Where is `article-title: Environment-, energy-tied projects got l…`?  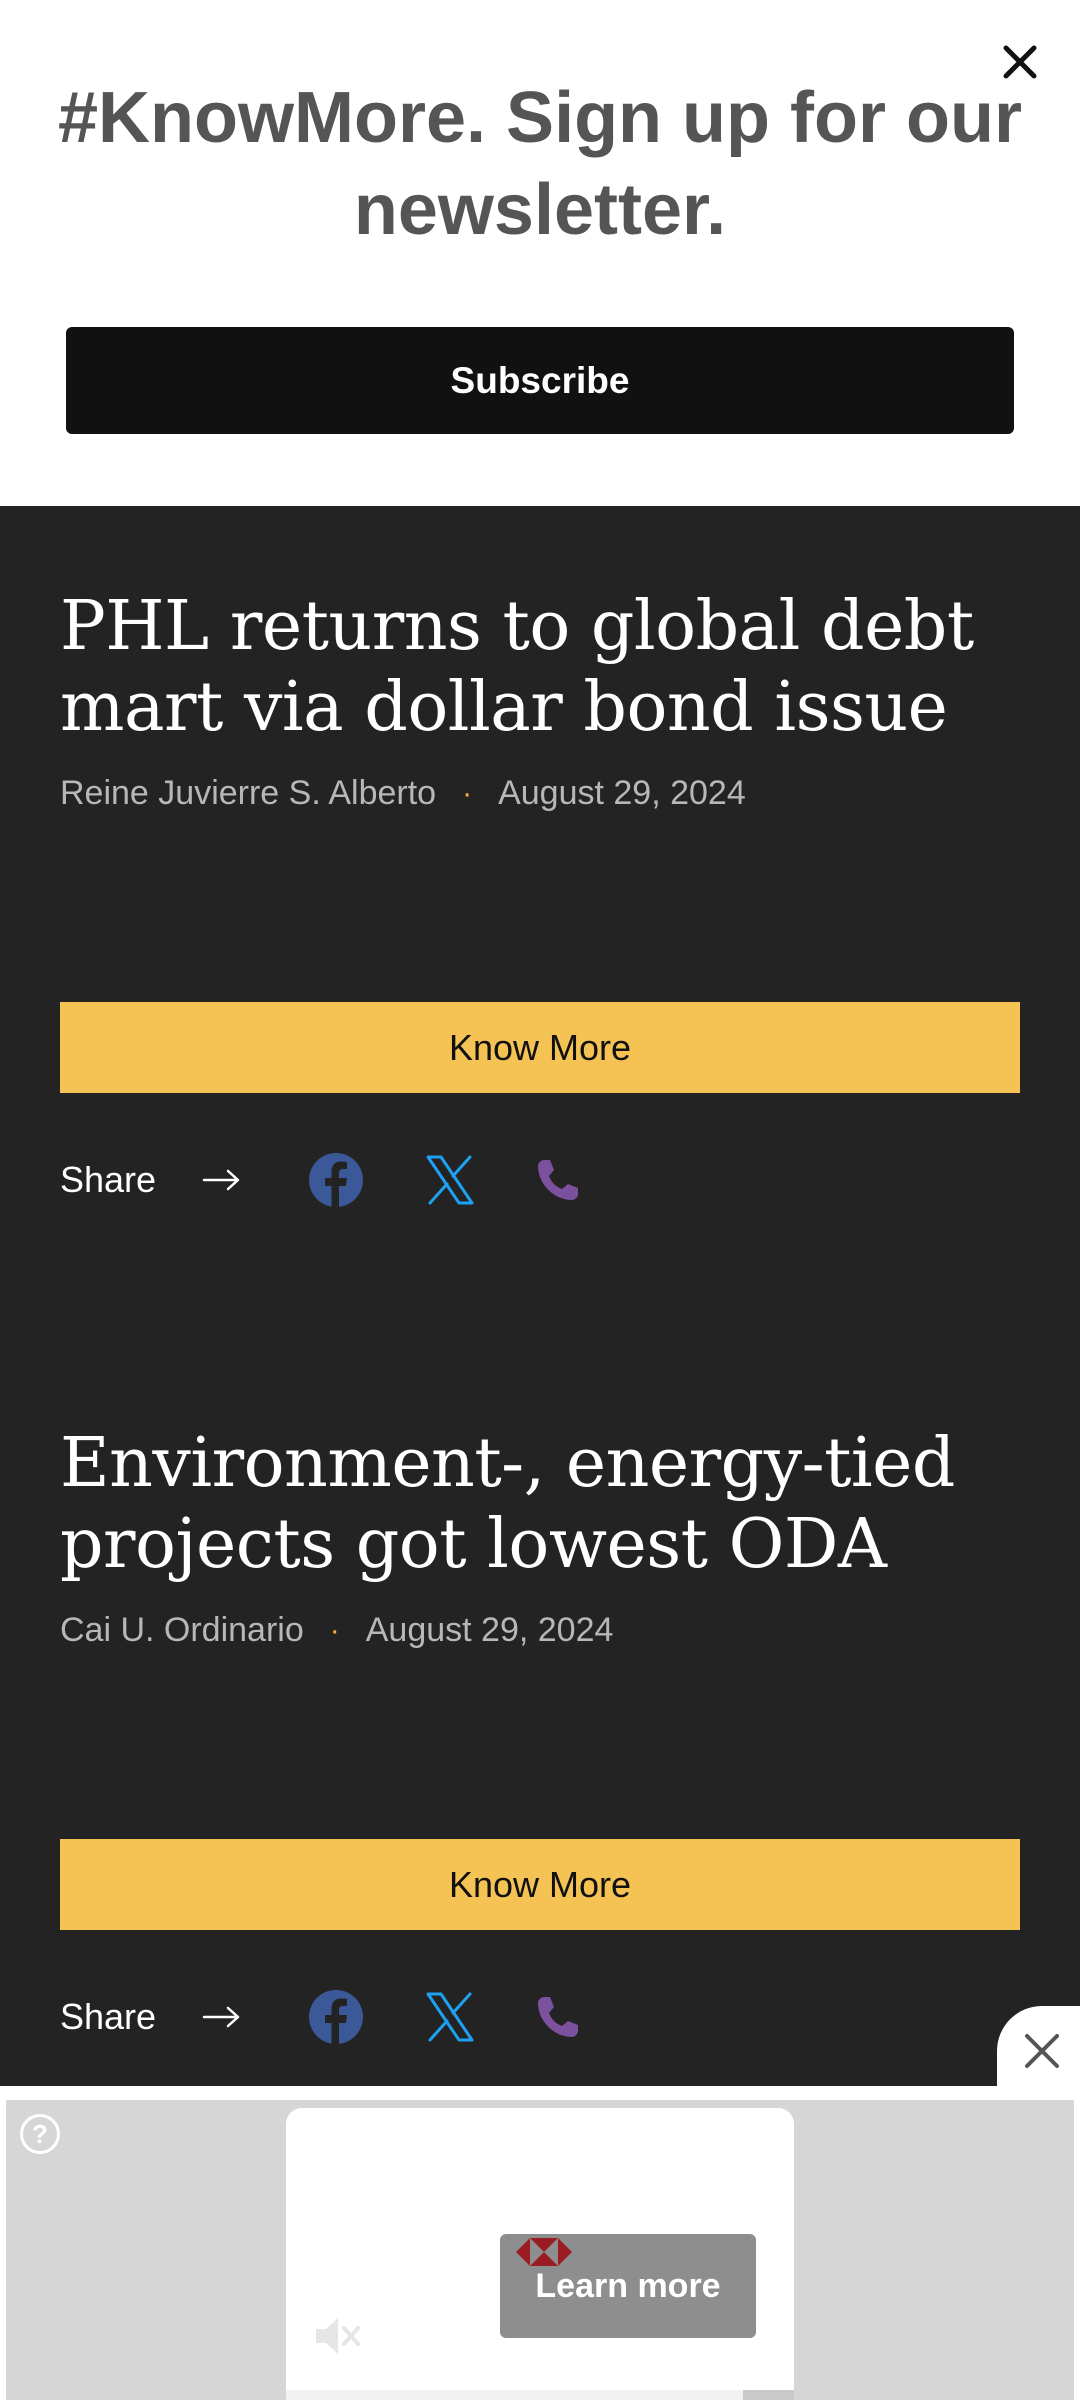 article-title: Environment-, energy-tied projects got l… is located at coordinates (540, 1504).